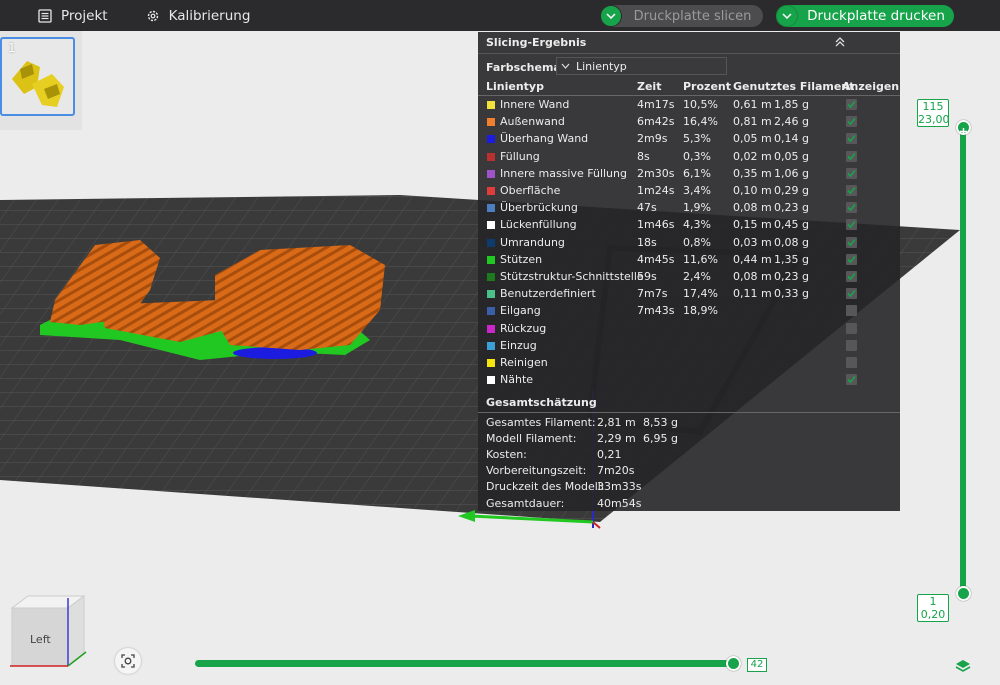  I want to click on line-type-name: Nähte, so click(517, 380).